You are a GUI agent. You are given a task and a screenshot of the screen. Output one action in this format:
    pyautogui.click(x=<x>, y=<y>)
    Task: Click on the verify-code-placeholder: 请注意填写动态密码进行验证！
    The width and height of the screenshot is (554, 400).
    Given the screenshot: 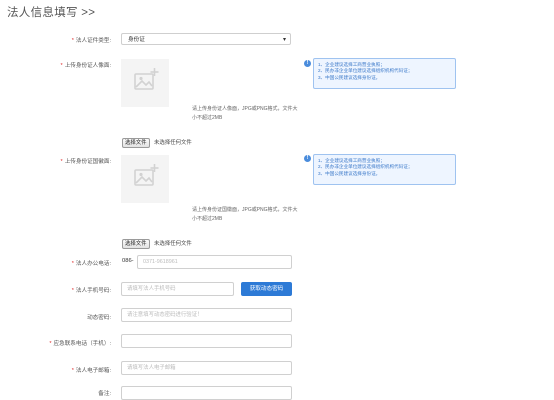 What is the action you would take?
    pyautogui.click(x=165, y=315)
    